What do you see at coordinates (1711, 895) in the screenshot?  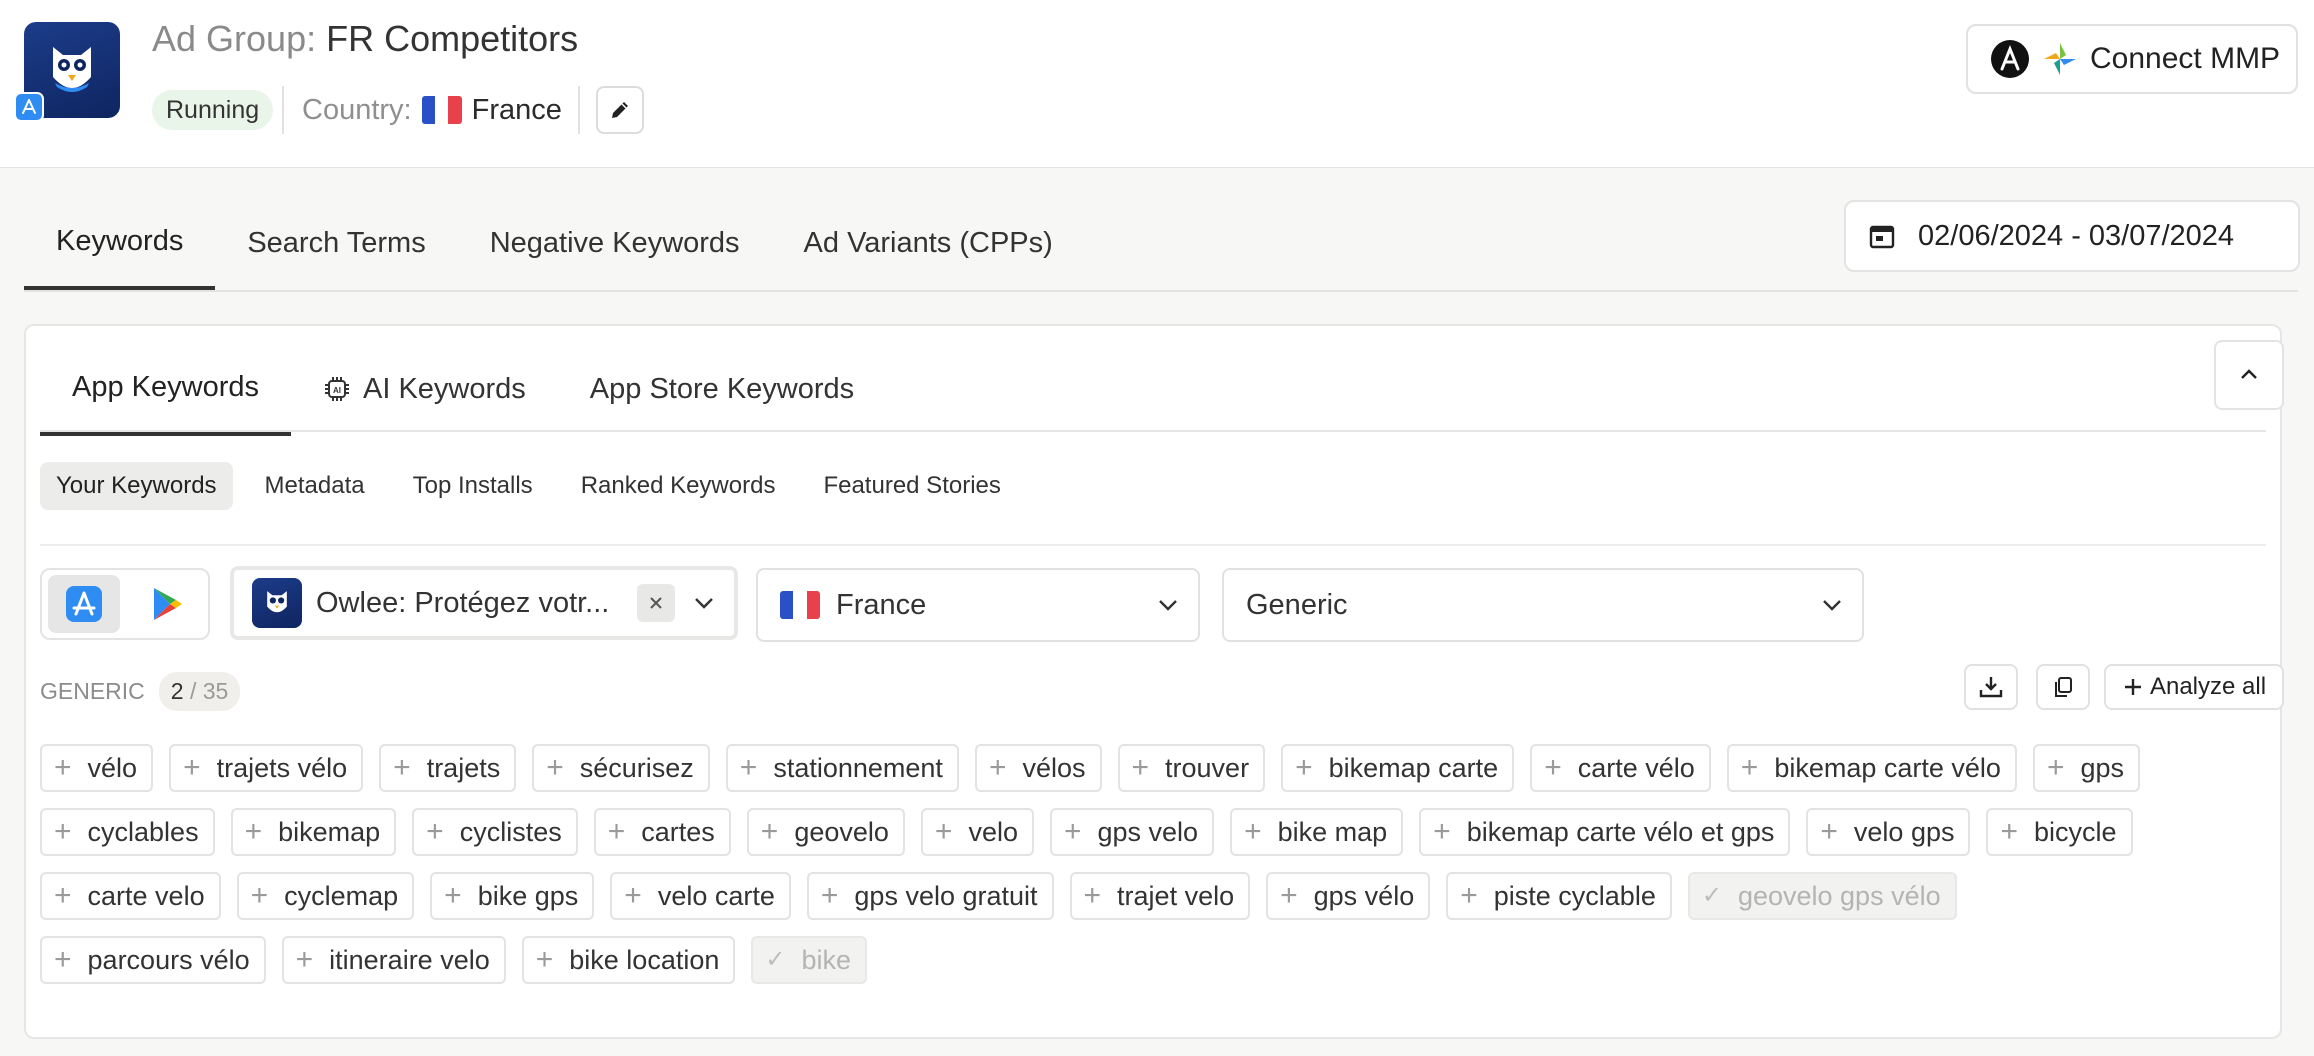 I see `check-icon: ✓` at bounding box center [1711, 895].